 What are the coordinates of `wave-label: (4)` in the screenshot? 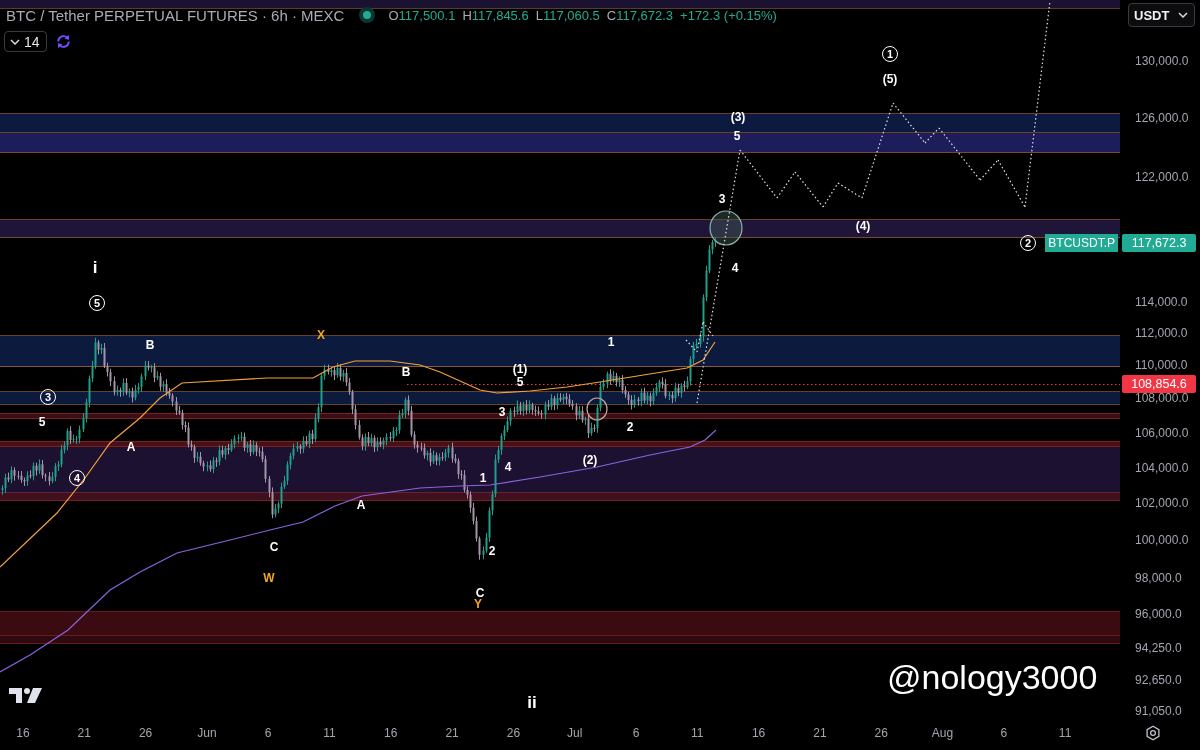 It's located at (863, 226).